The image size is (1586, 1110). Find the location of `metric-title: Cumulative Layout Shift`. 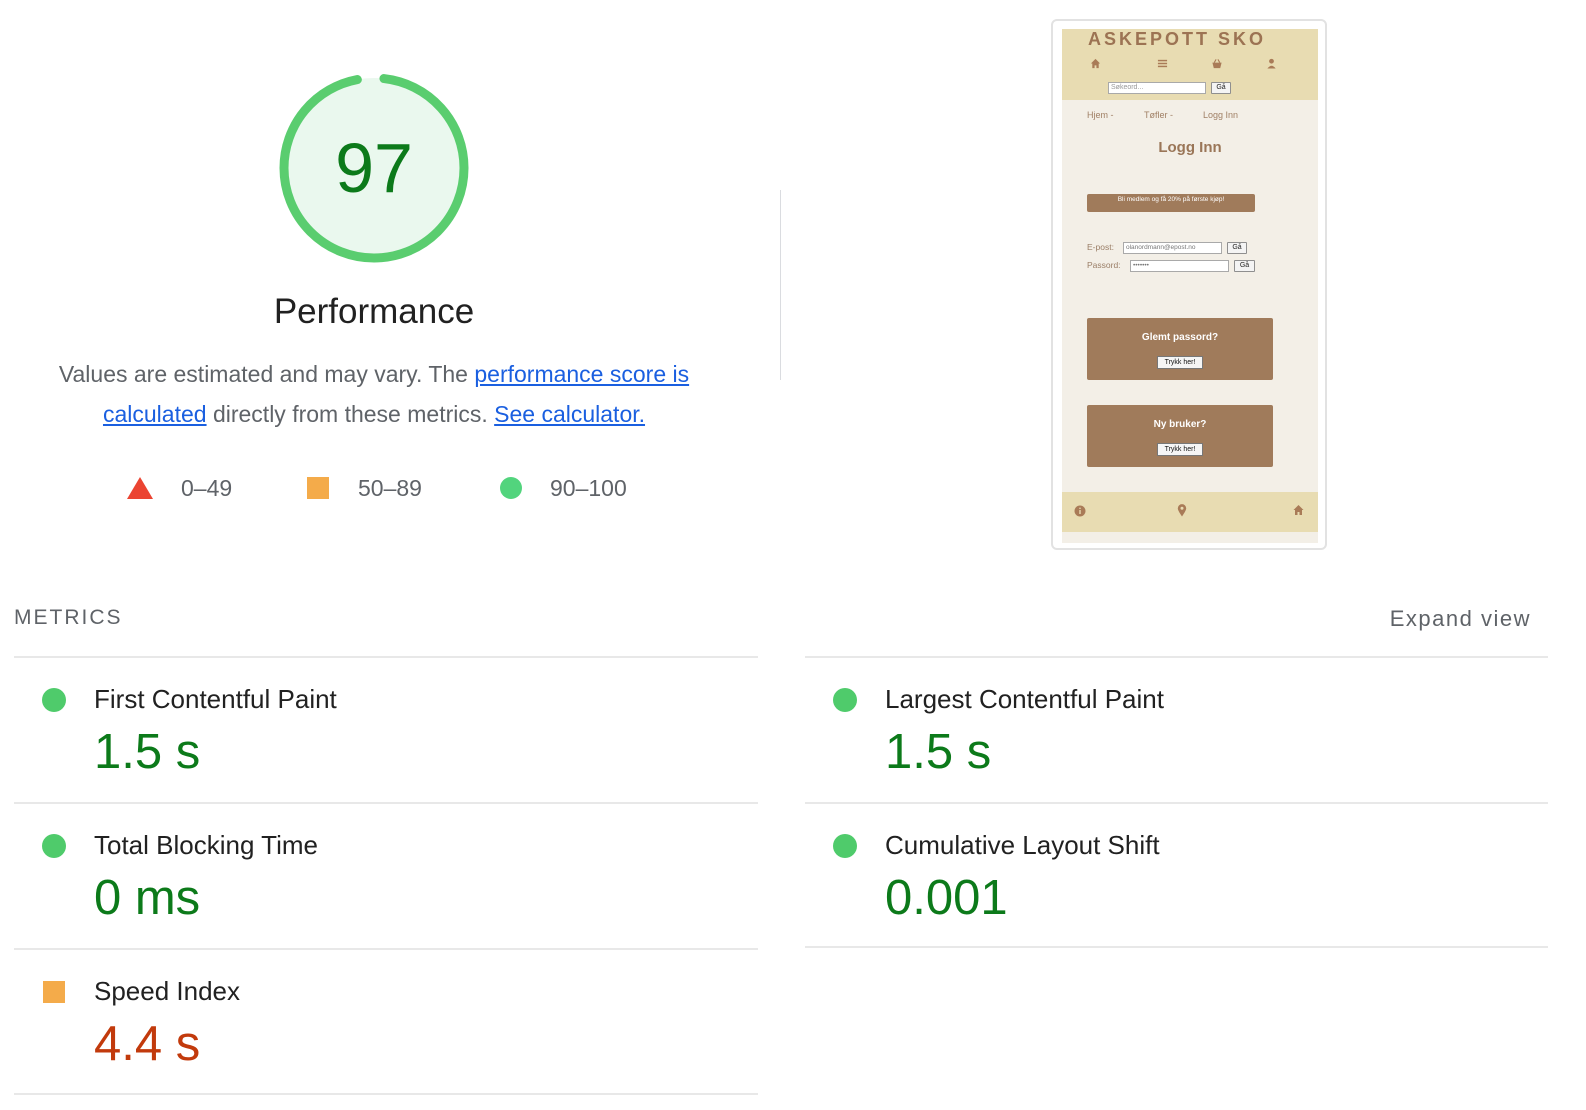

metric-title: Cumulative Layout Shift is located at coordinates (1022, 845).